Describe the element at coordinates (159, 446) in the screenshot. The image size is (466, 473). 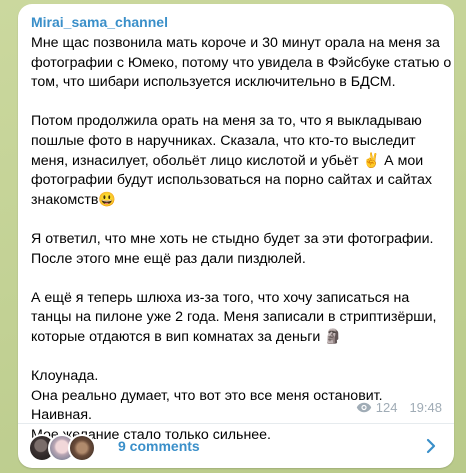
I see `comments-label: 9 comments` at that location.